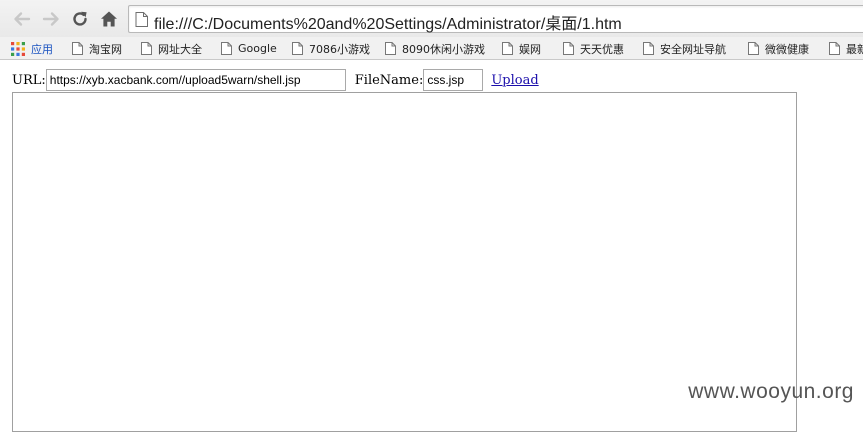 The image size is (863, 432). I want to click on bookmark-apps: 应用, so click(32, 48).